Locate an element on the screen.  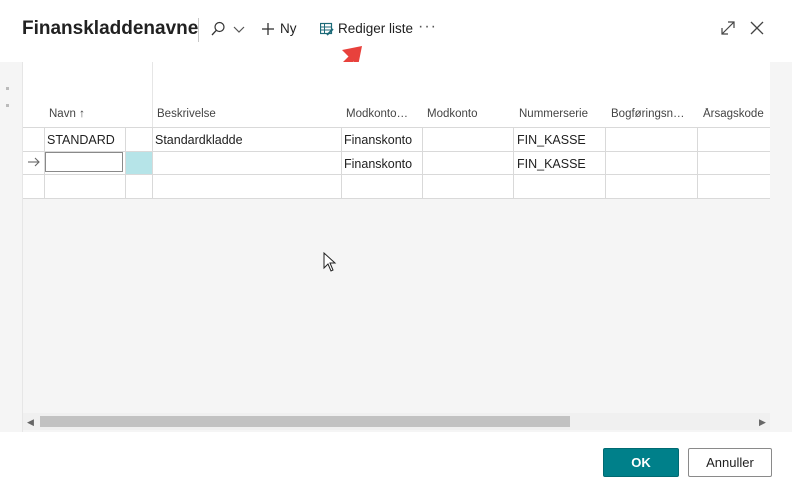
cancel-button: Annuller is located at coordinates (730, 462).